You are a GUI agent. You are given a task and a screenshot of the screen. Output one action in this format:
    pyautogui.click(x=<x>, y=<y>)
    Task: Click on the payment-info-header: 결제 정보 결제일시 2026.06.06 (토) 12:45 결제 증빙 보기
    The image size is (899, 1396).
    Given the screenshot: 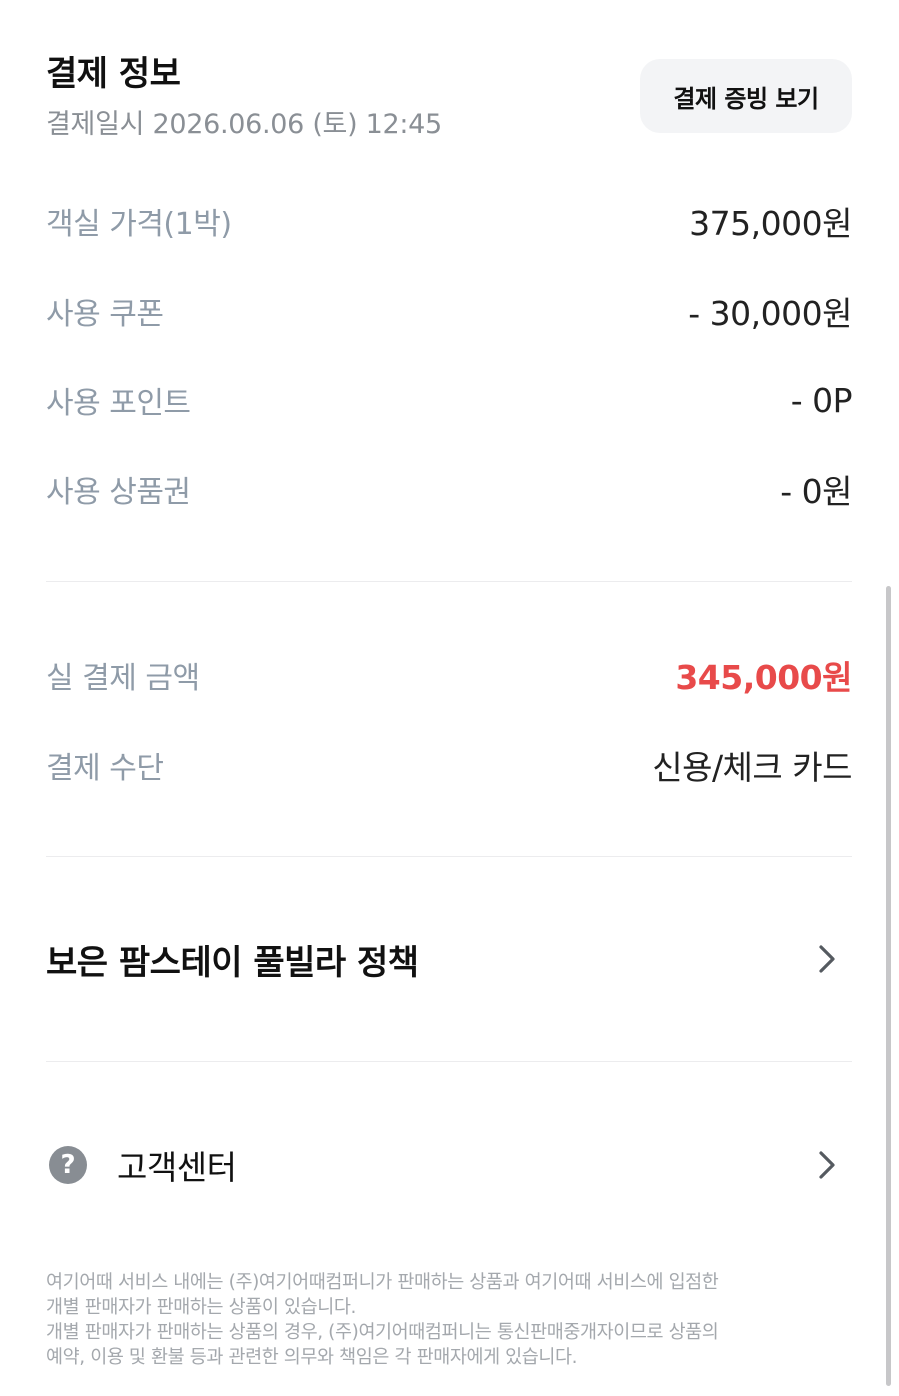 What is the action you would take?
    pyautogui.click(x=449, y=96)
    